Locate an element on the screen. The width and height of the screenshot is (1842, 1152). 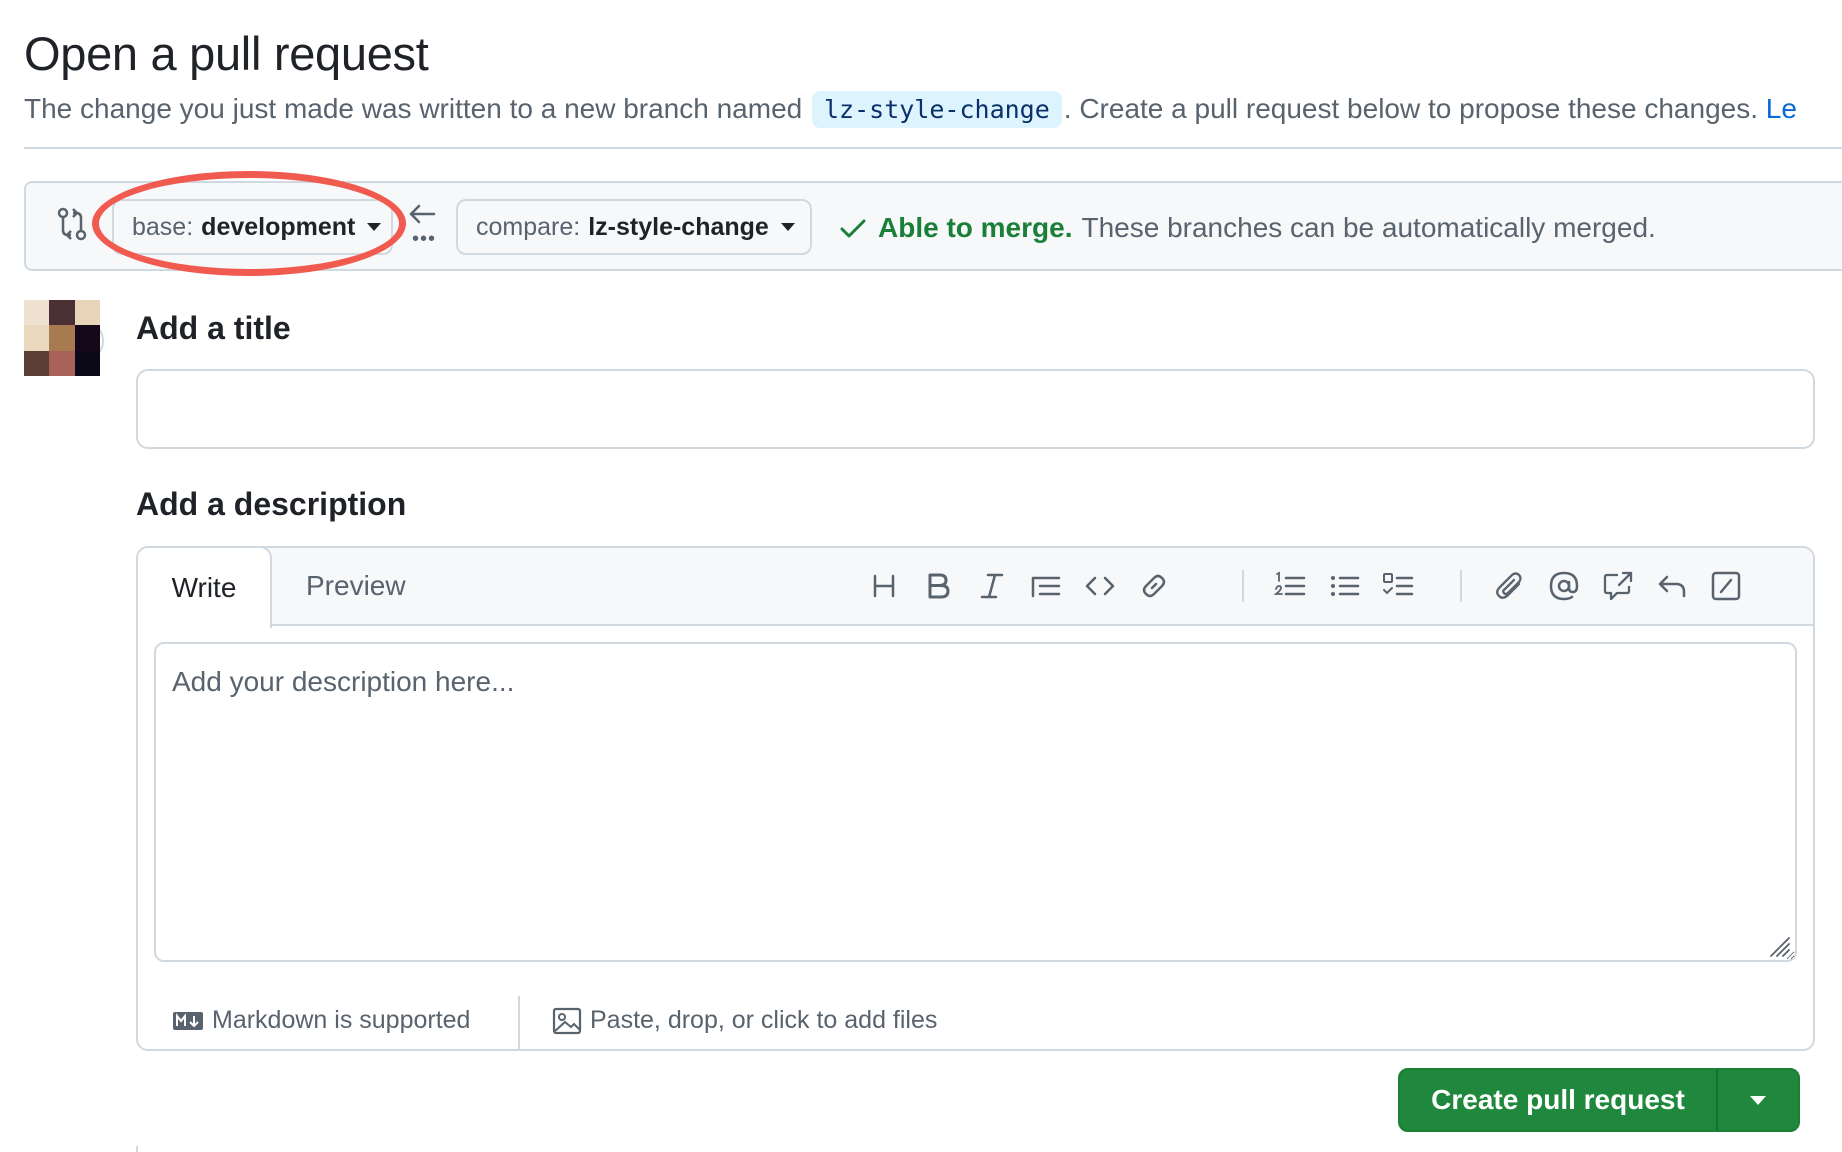
markdown-support-note: Markdown is supported is located at coordinates (321, 1020).